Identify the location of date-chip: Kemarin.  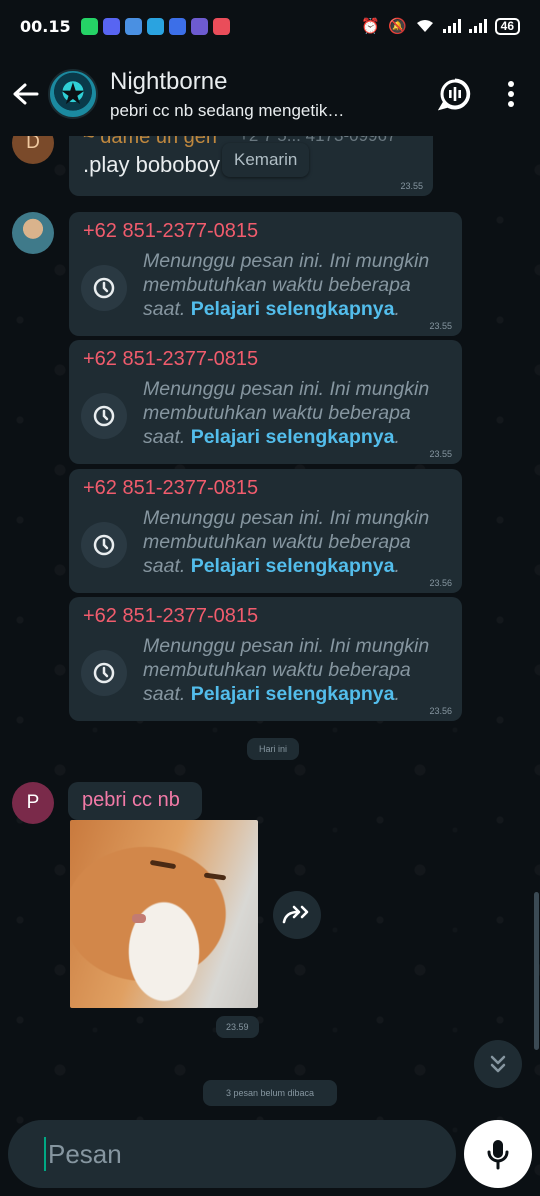
(266, 160).